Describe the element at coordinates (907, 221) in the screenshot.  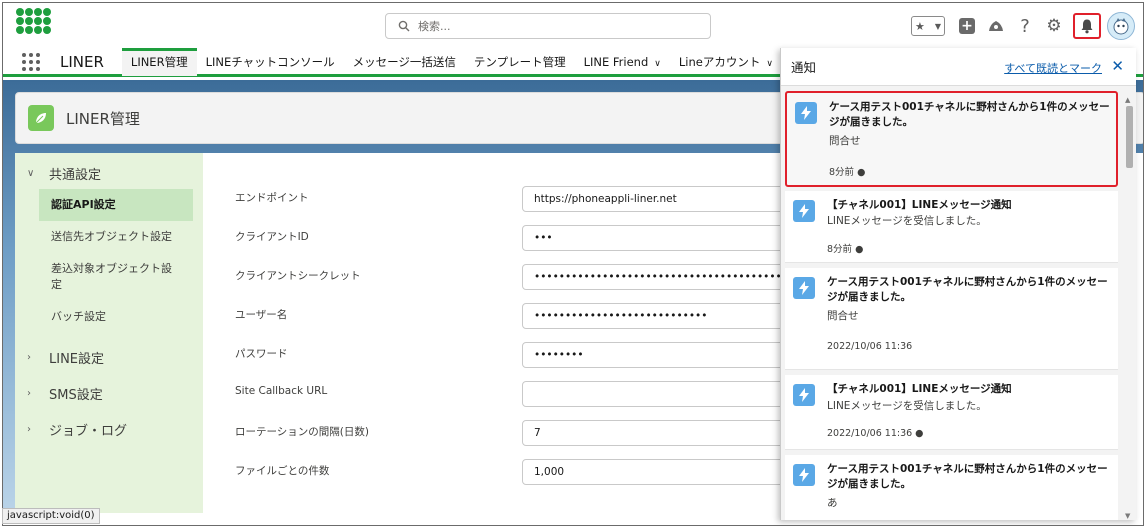
I see `notification-subtitle: LINEメッセージを受信しました。` at that location.